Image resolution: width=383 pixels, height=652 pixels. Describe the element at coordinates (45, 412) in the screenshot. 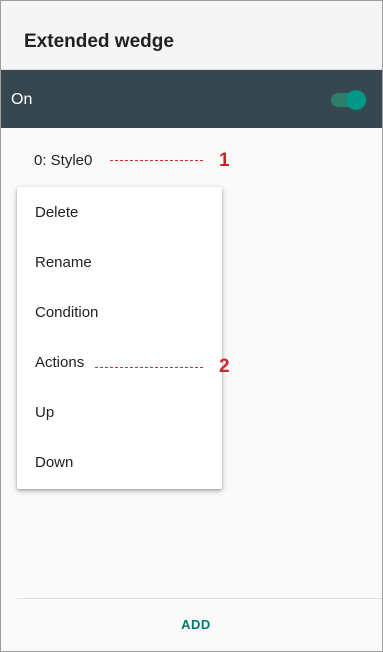

I see `menu-item-label: Up` at that location.